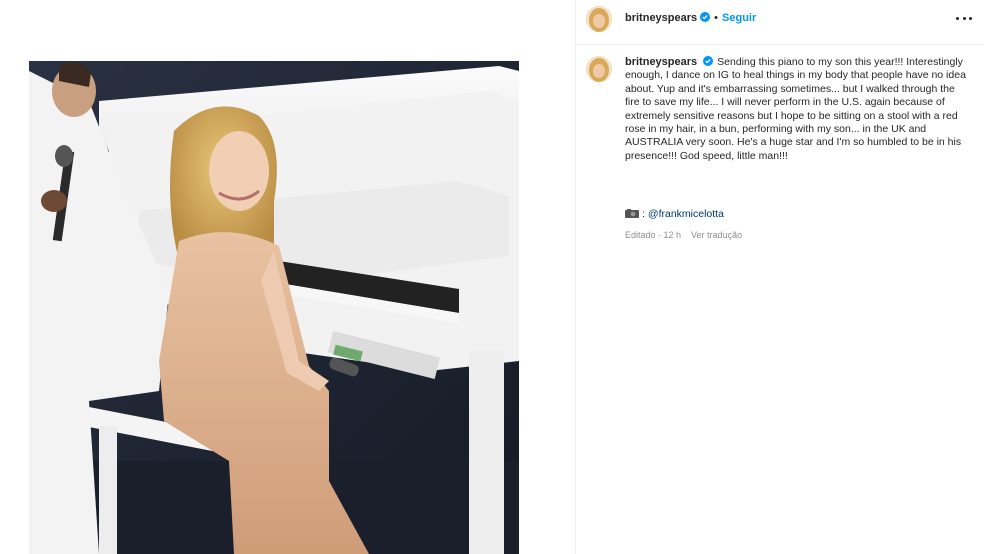 The image size is (984, 554). What do you see at coordinates (632, 213) in the screenshot?
I see `camera-emoji-icon` at bounding box center [632, 213].